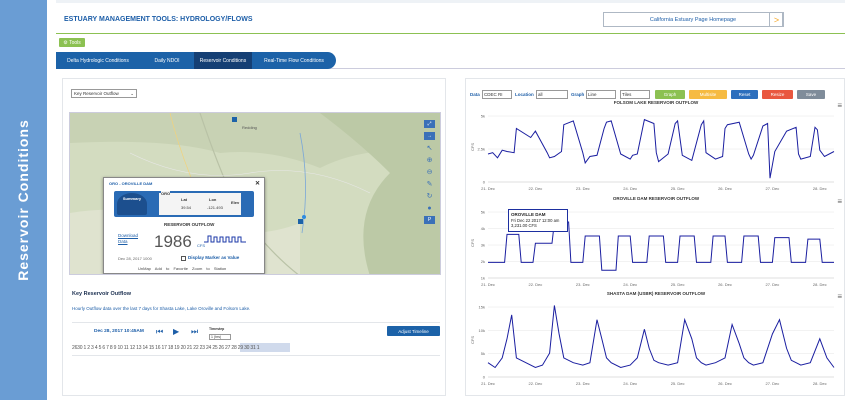 Image resolution: width=855 pixels, height=400 pixels. I want to click on tab-reservoir-conditions: Reservoir Conditions, so click(223, 60).